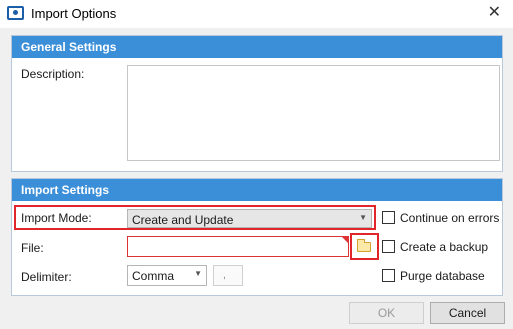 This screenshot has width=513, height=329. I want to click on delimiter-select: Comma ▼, so click(167, 275).